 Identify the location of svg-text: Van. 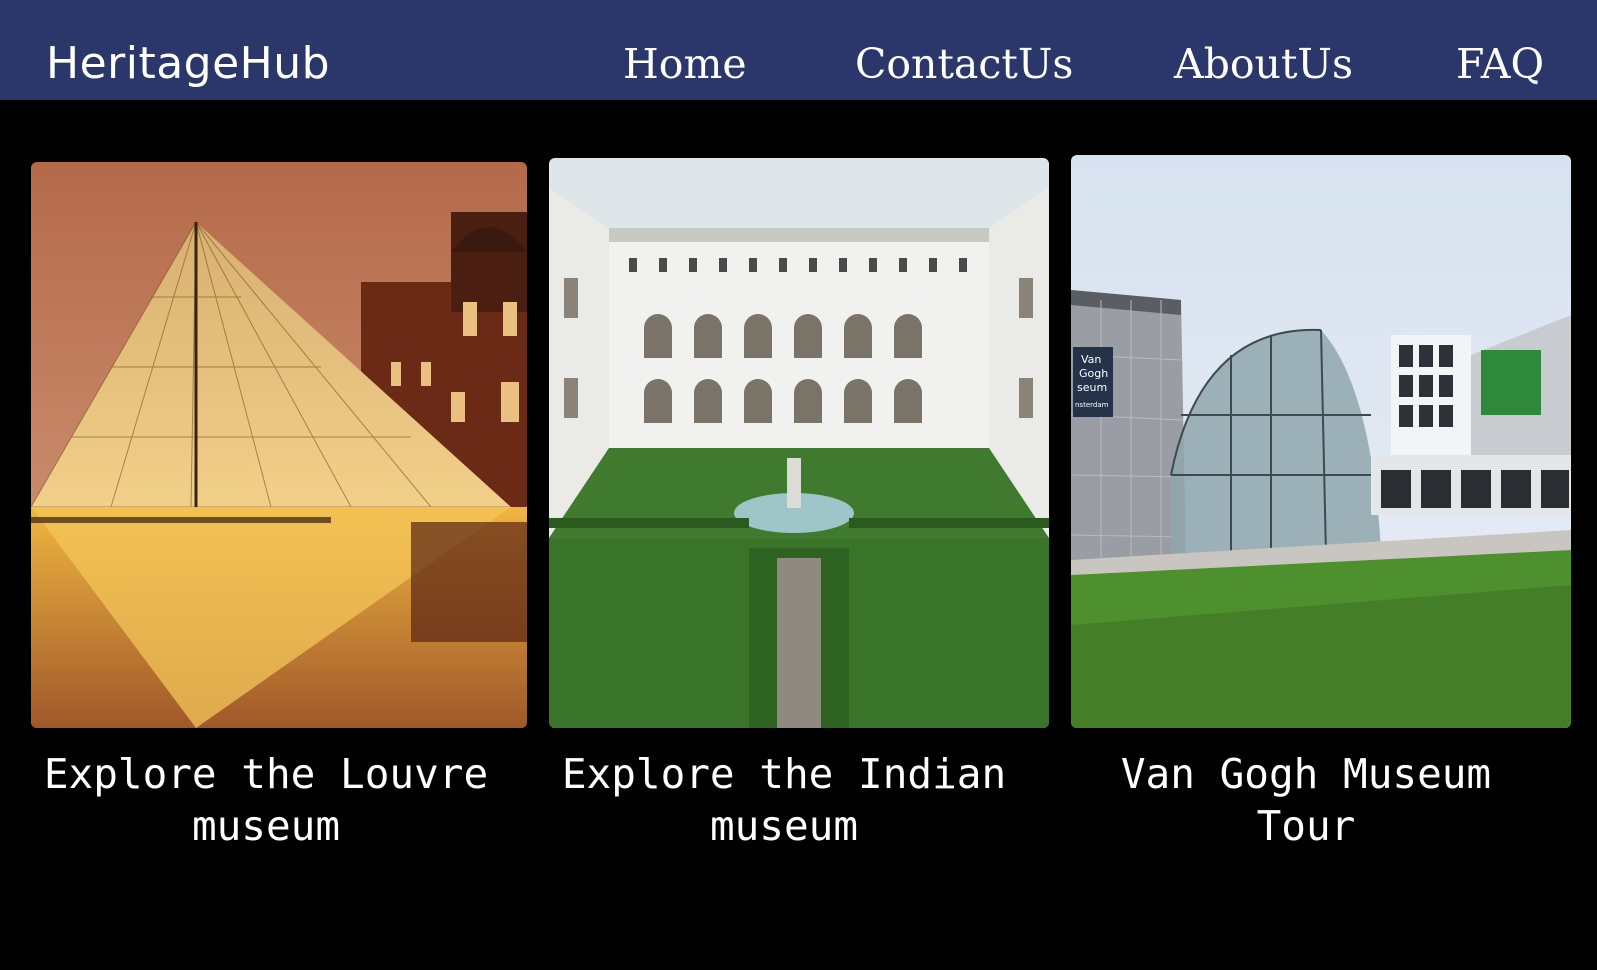
(1091, 359).